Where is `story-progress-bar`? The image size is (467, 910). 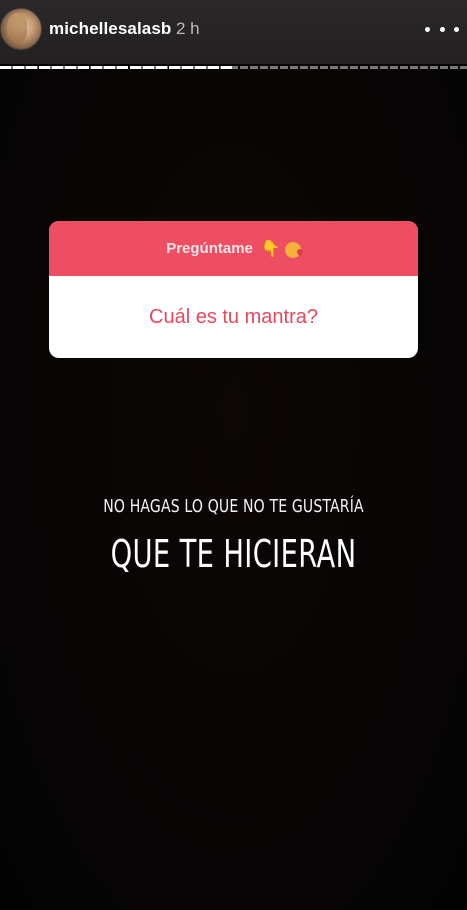 story-progress-bar is located at coordinates (233, 67).